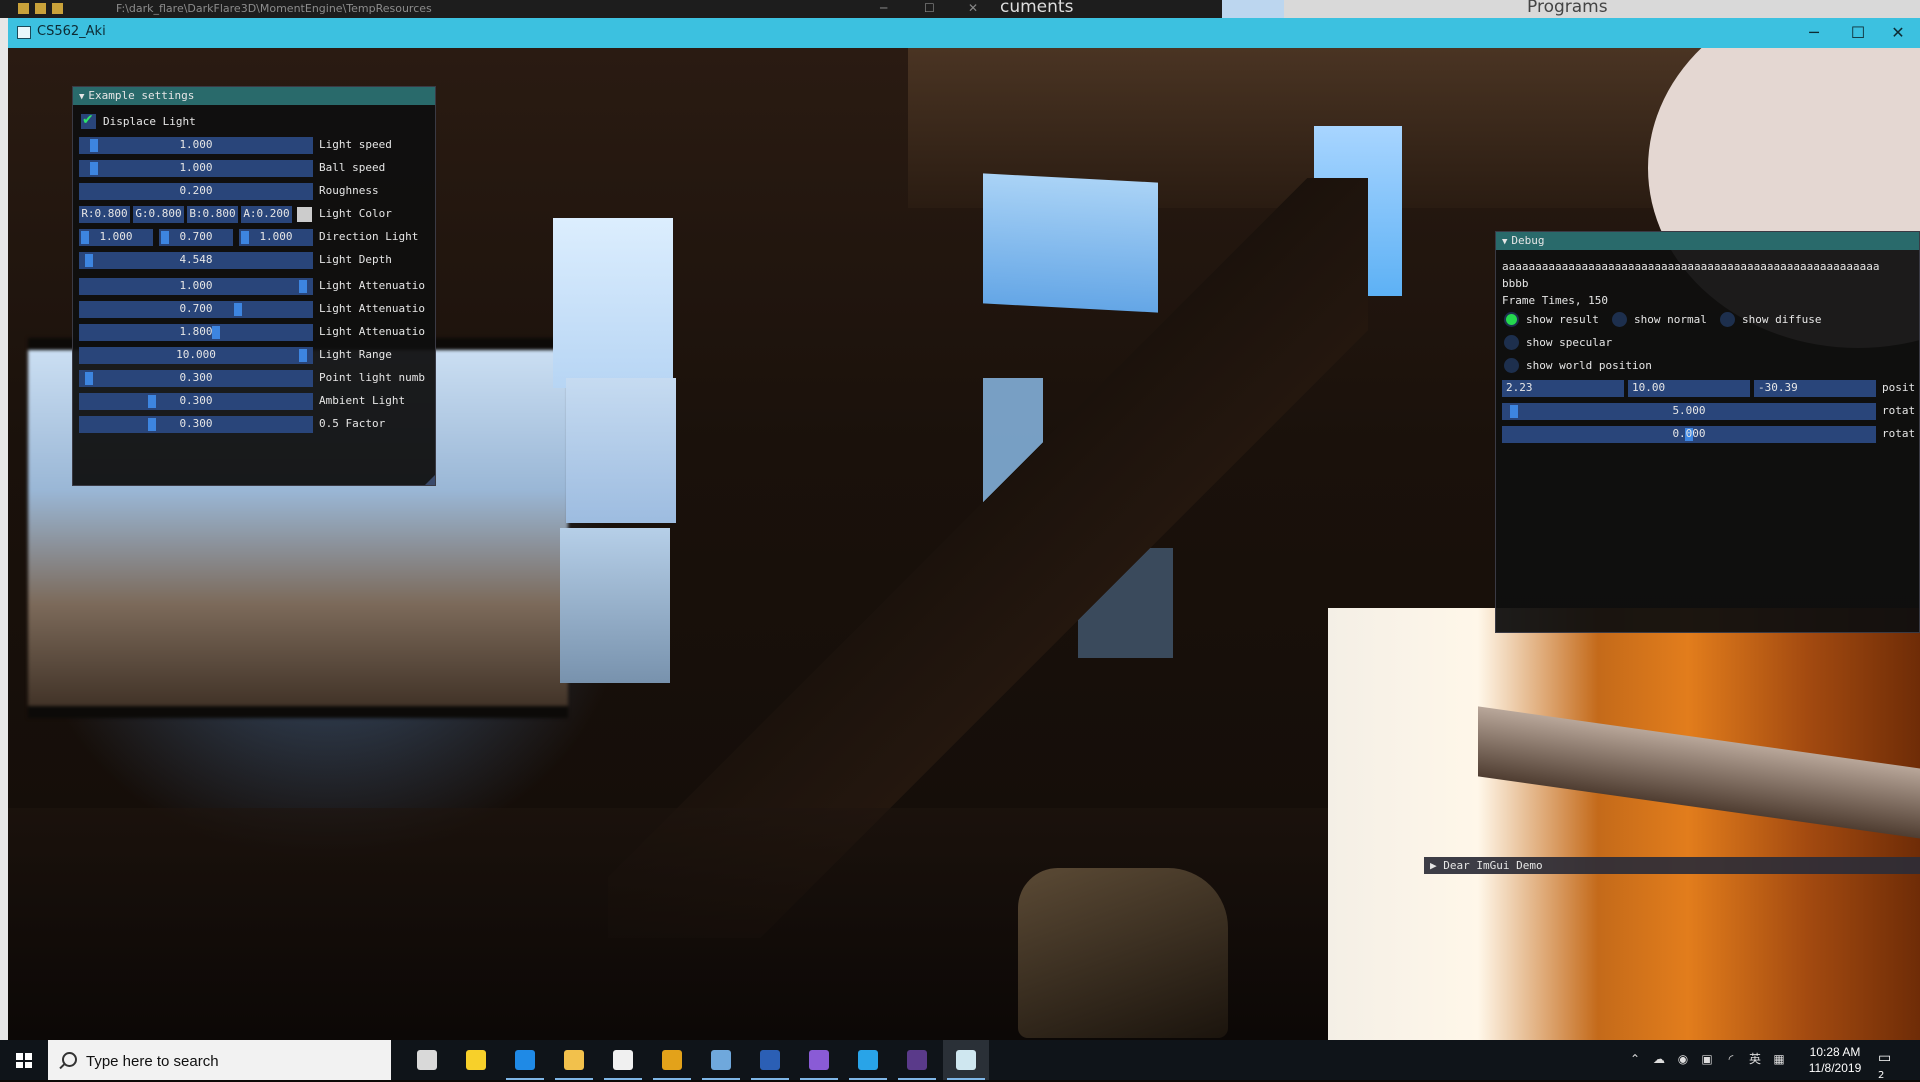 Image resolution: width=1920 pixels, height=1082 pixels. I want to click on show-normal-radio, so click(1619, 319).